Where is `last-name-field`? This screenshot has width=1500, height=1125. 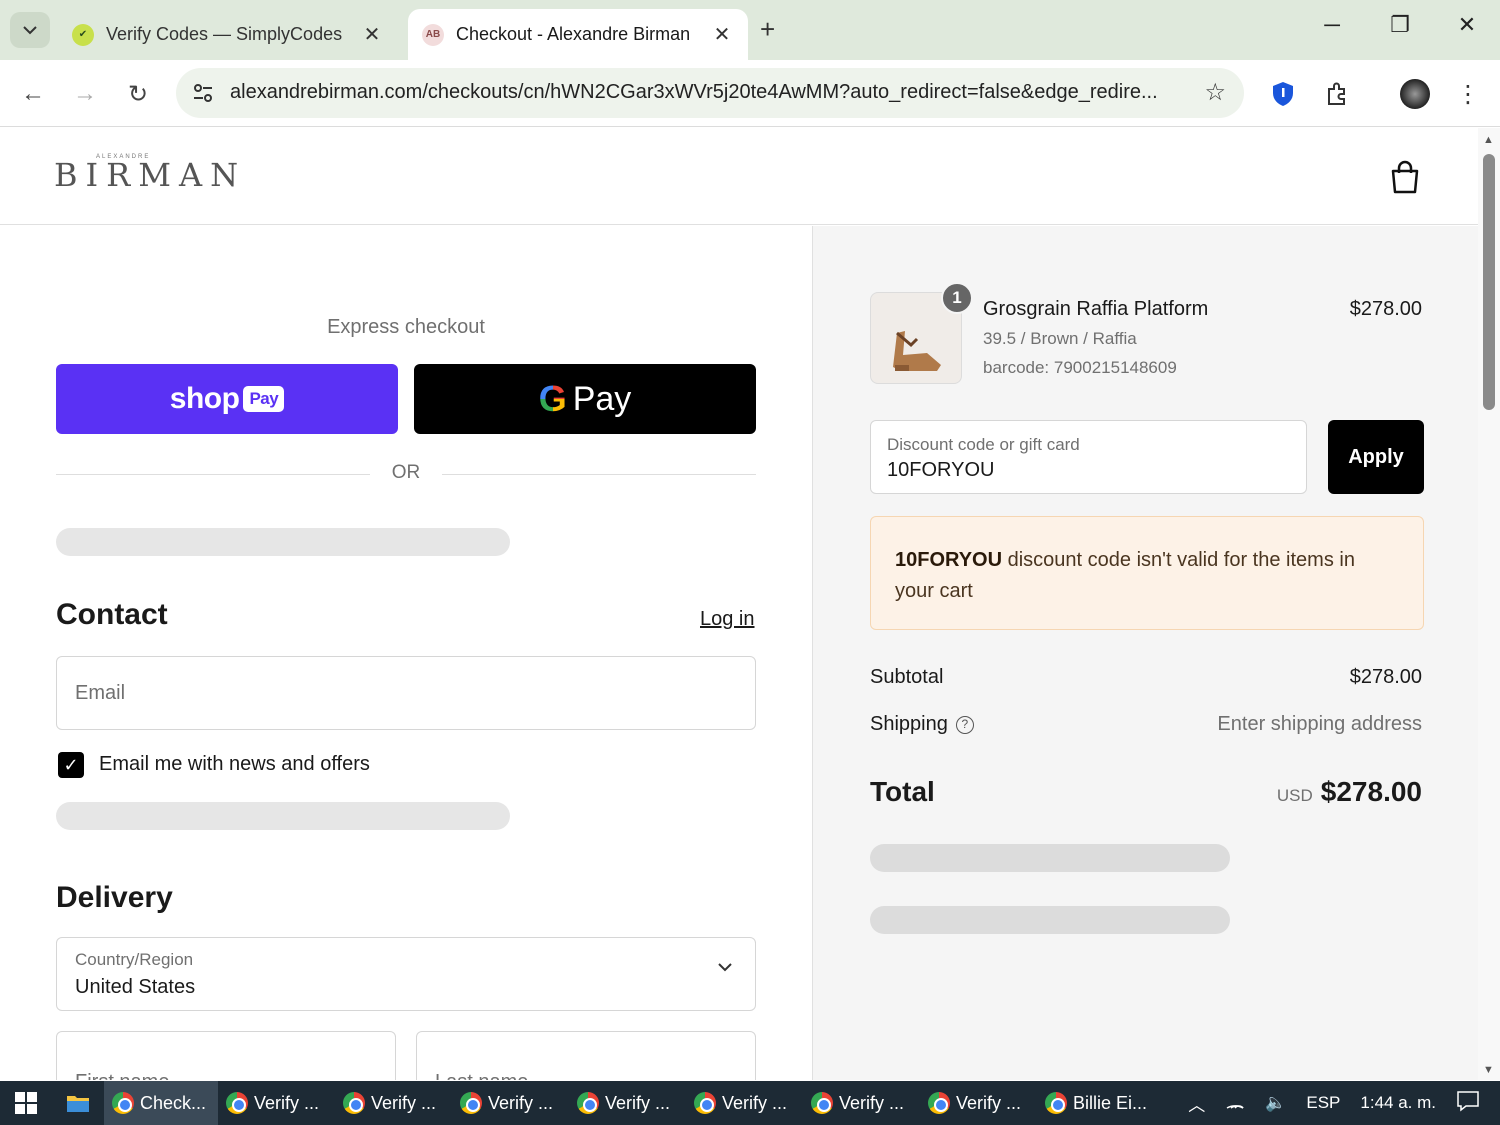 last-name-field is located at coordinates (586, 1055).